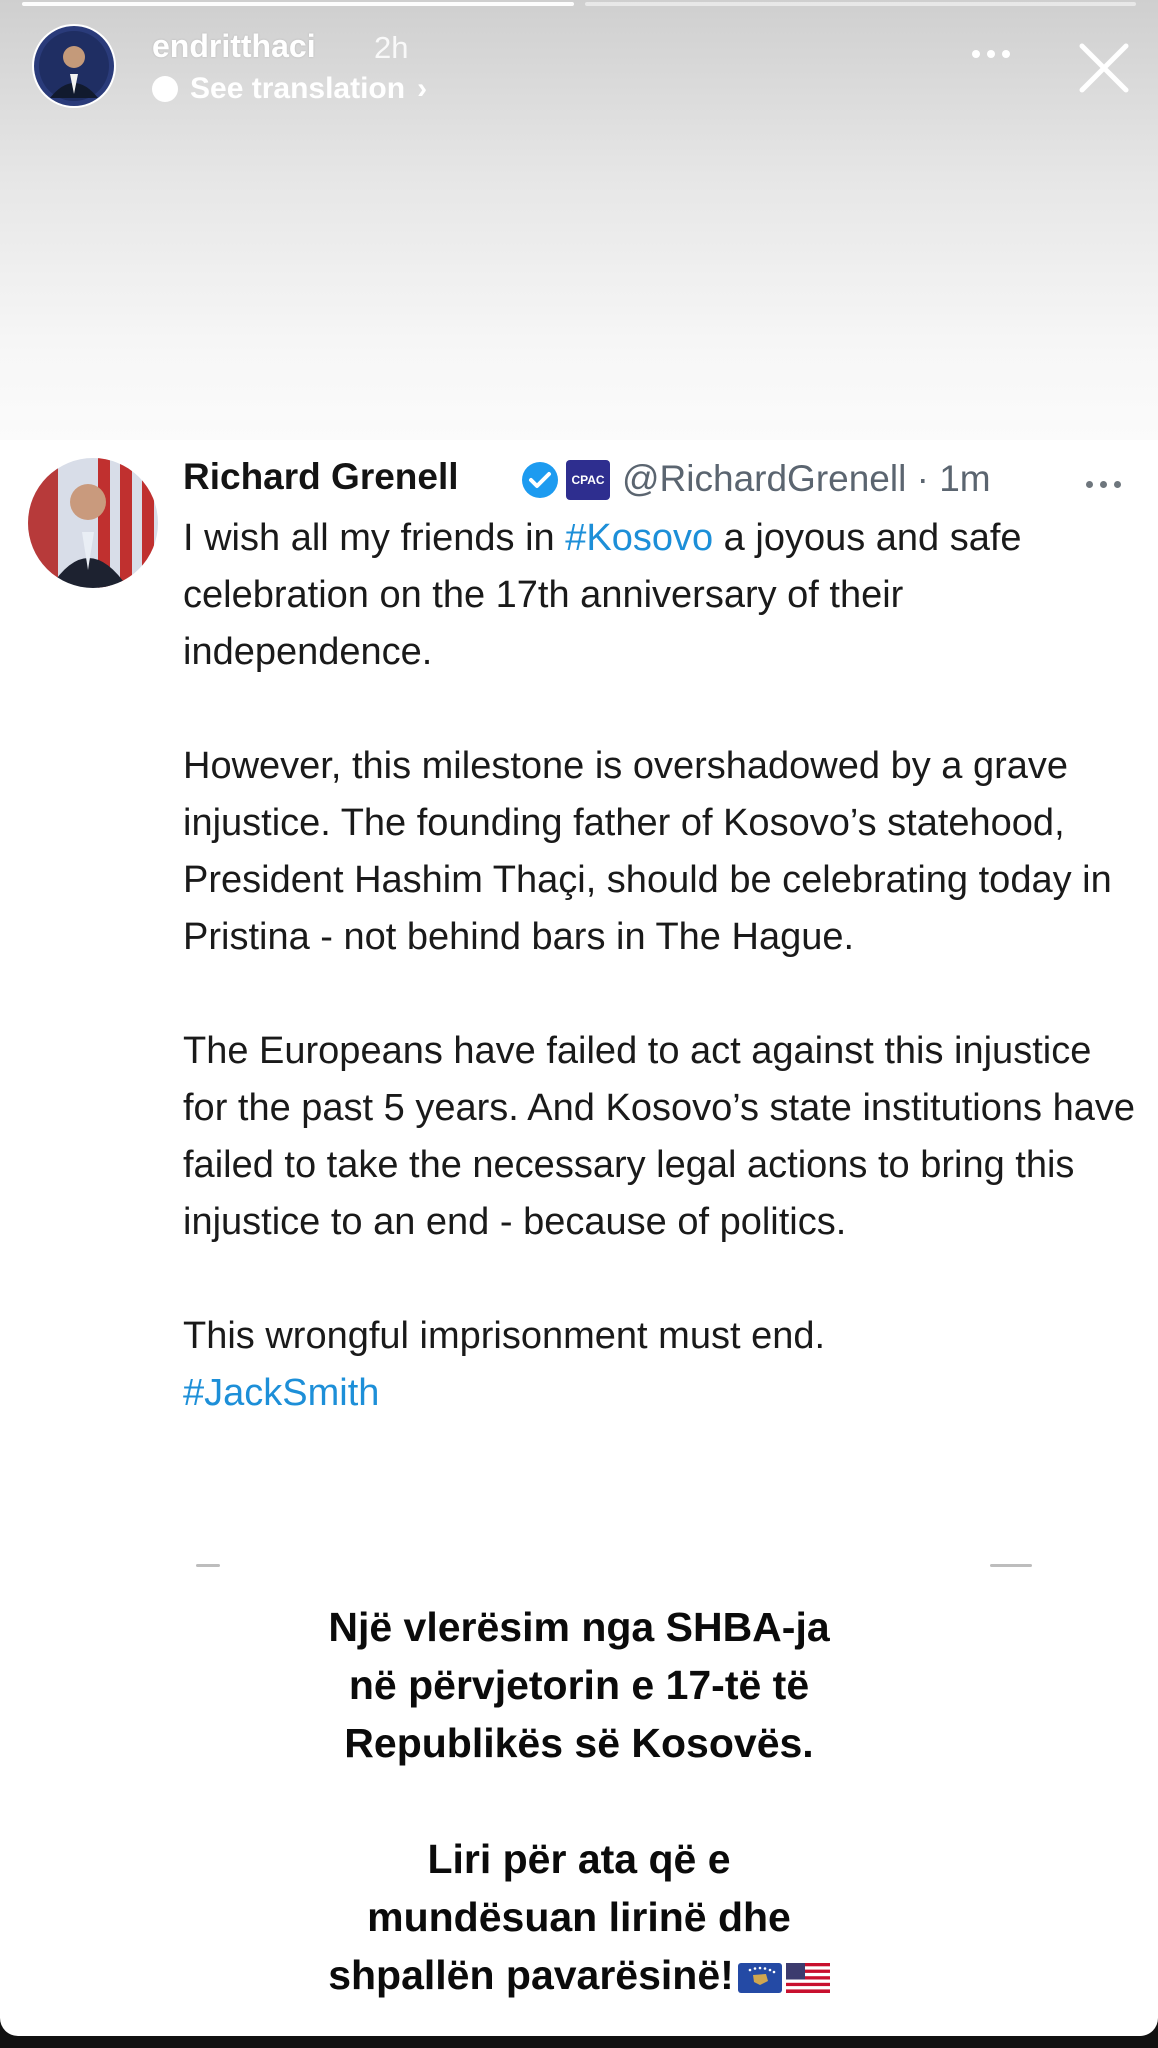 The width and height of the screenshot is (1158, 2048). What do you see at coordinates (1108, 484) in the screenshot?
I see `tweet-more-icon` at bounding box center [1108, 484].